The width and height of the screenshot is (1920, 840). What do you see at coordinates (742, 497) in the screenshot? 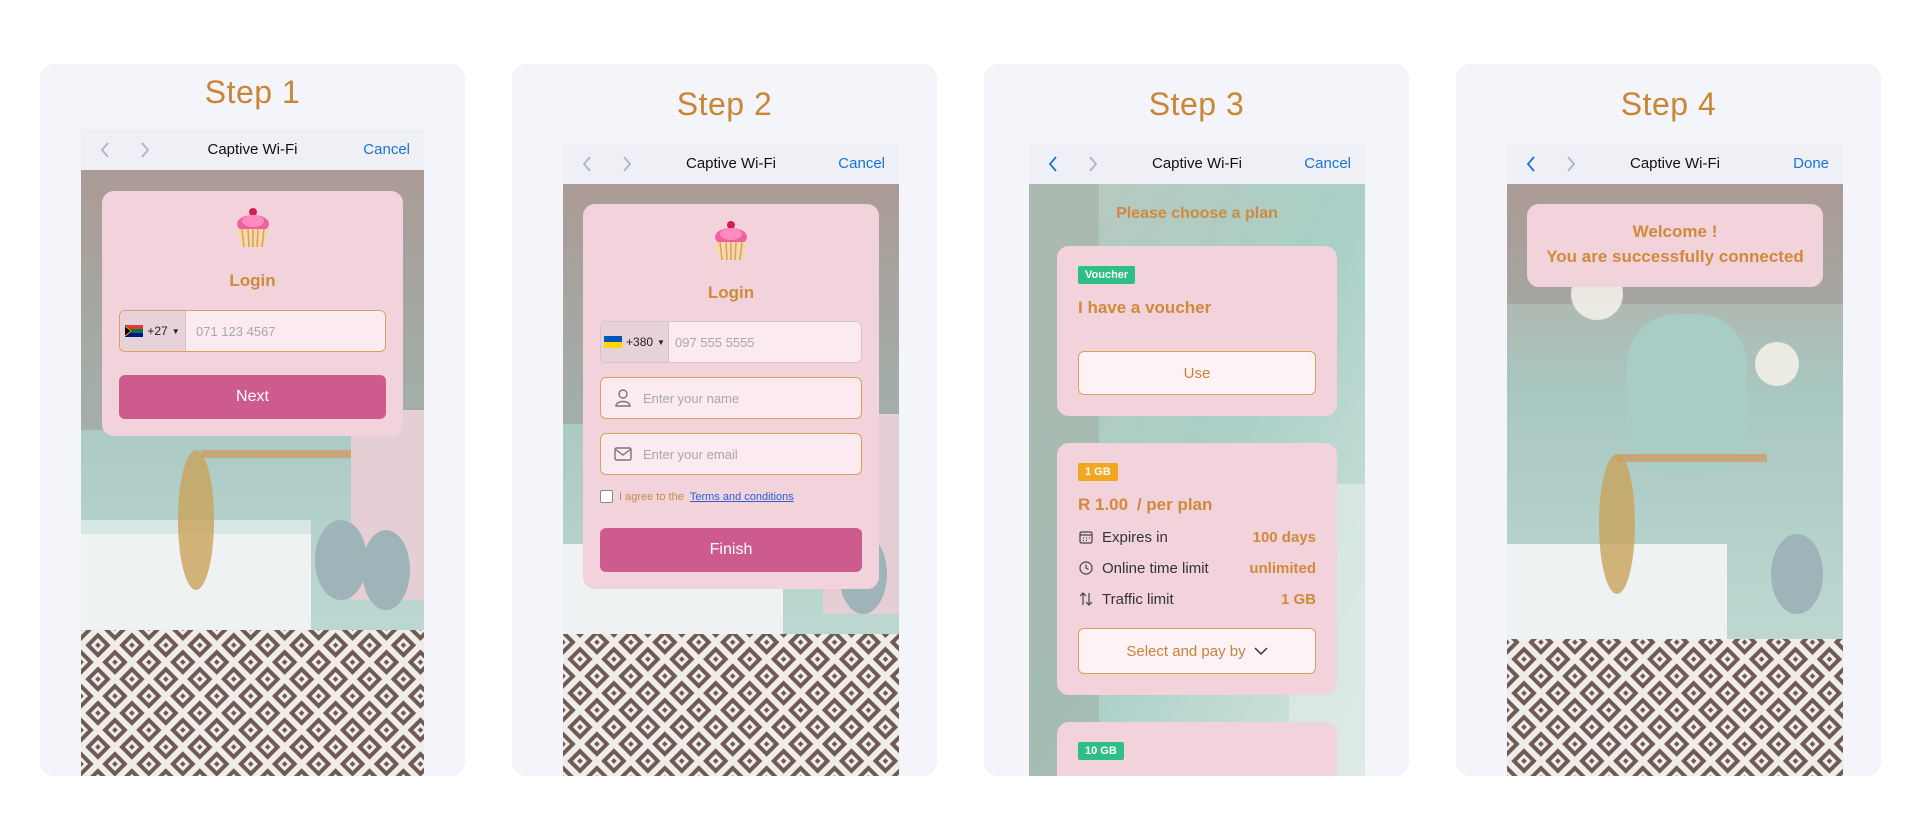
I see `terms-link: Terms and conditions` at bounding box center [742, 497].